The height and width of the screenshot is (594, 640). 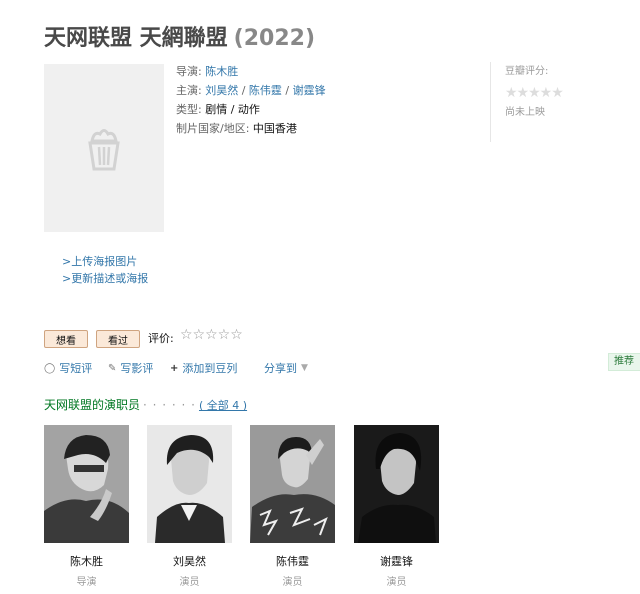 I want to click on cast-card: 陈木胜 导演, so click(x=86, y=506).